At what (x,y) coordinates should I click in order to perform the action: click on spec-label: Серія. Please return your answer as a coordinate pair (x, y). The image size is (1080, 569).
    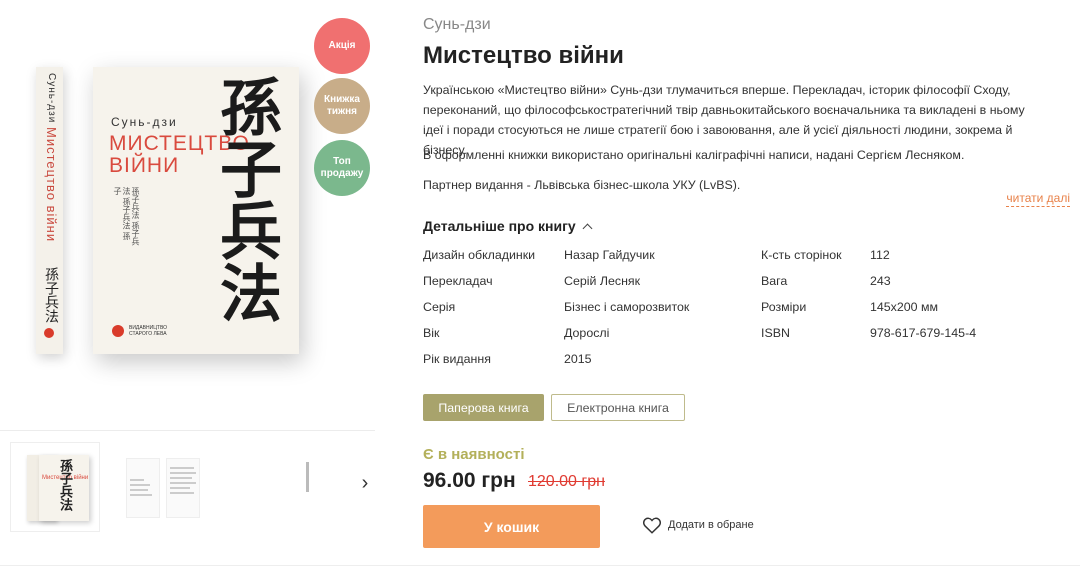
    Looking at the image, I should click on (439, 307).